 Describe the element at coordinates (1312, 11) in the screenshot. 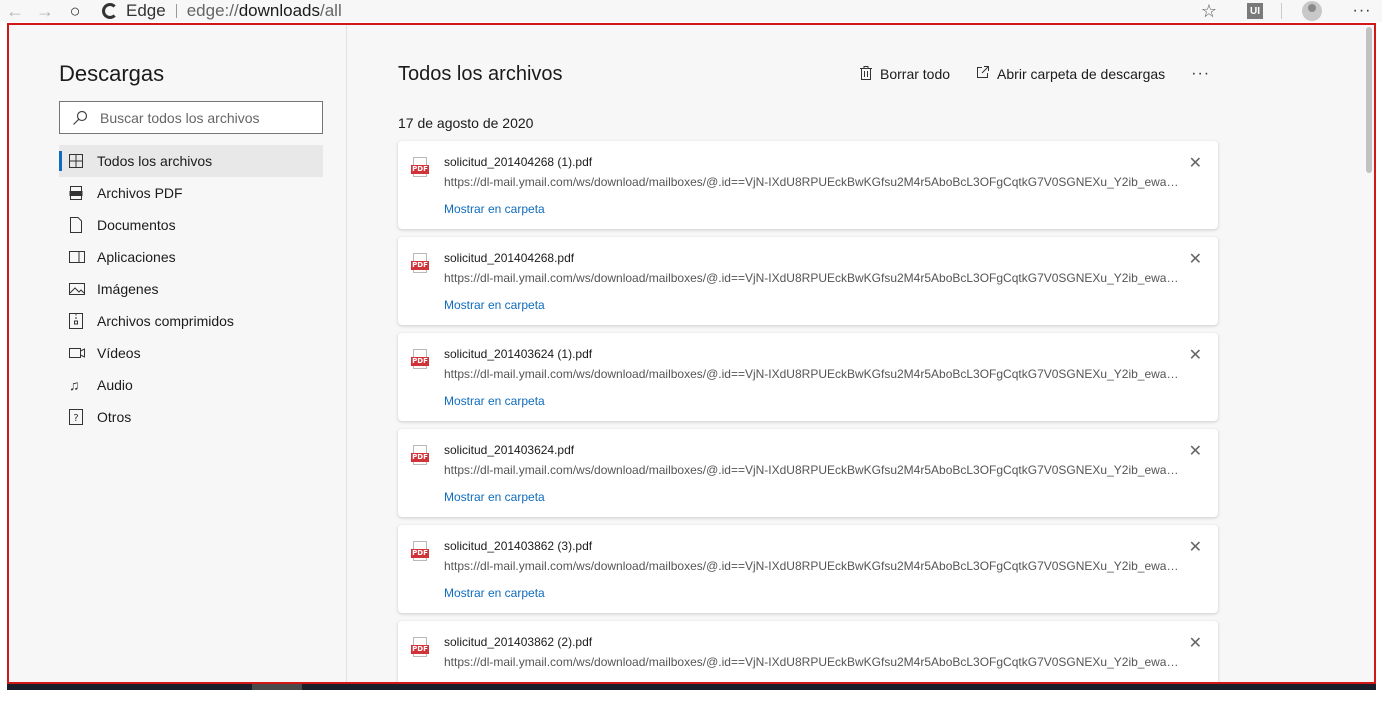

I see `avatar` at that location.